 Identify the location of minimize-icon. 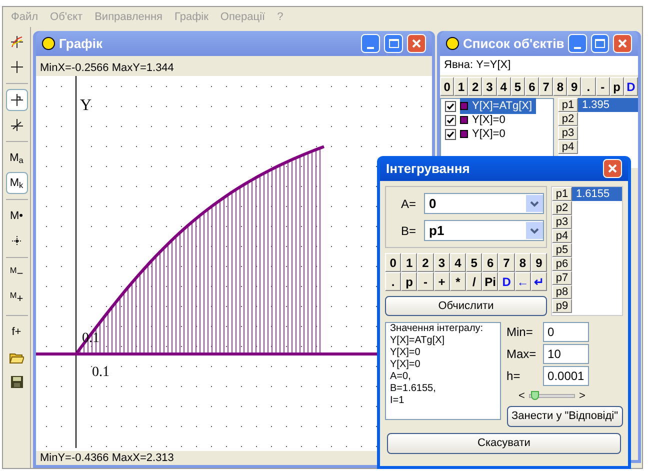
(370, 48).